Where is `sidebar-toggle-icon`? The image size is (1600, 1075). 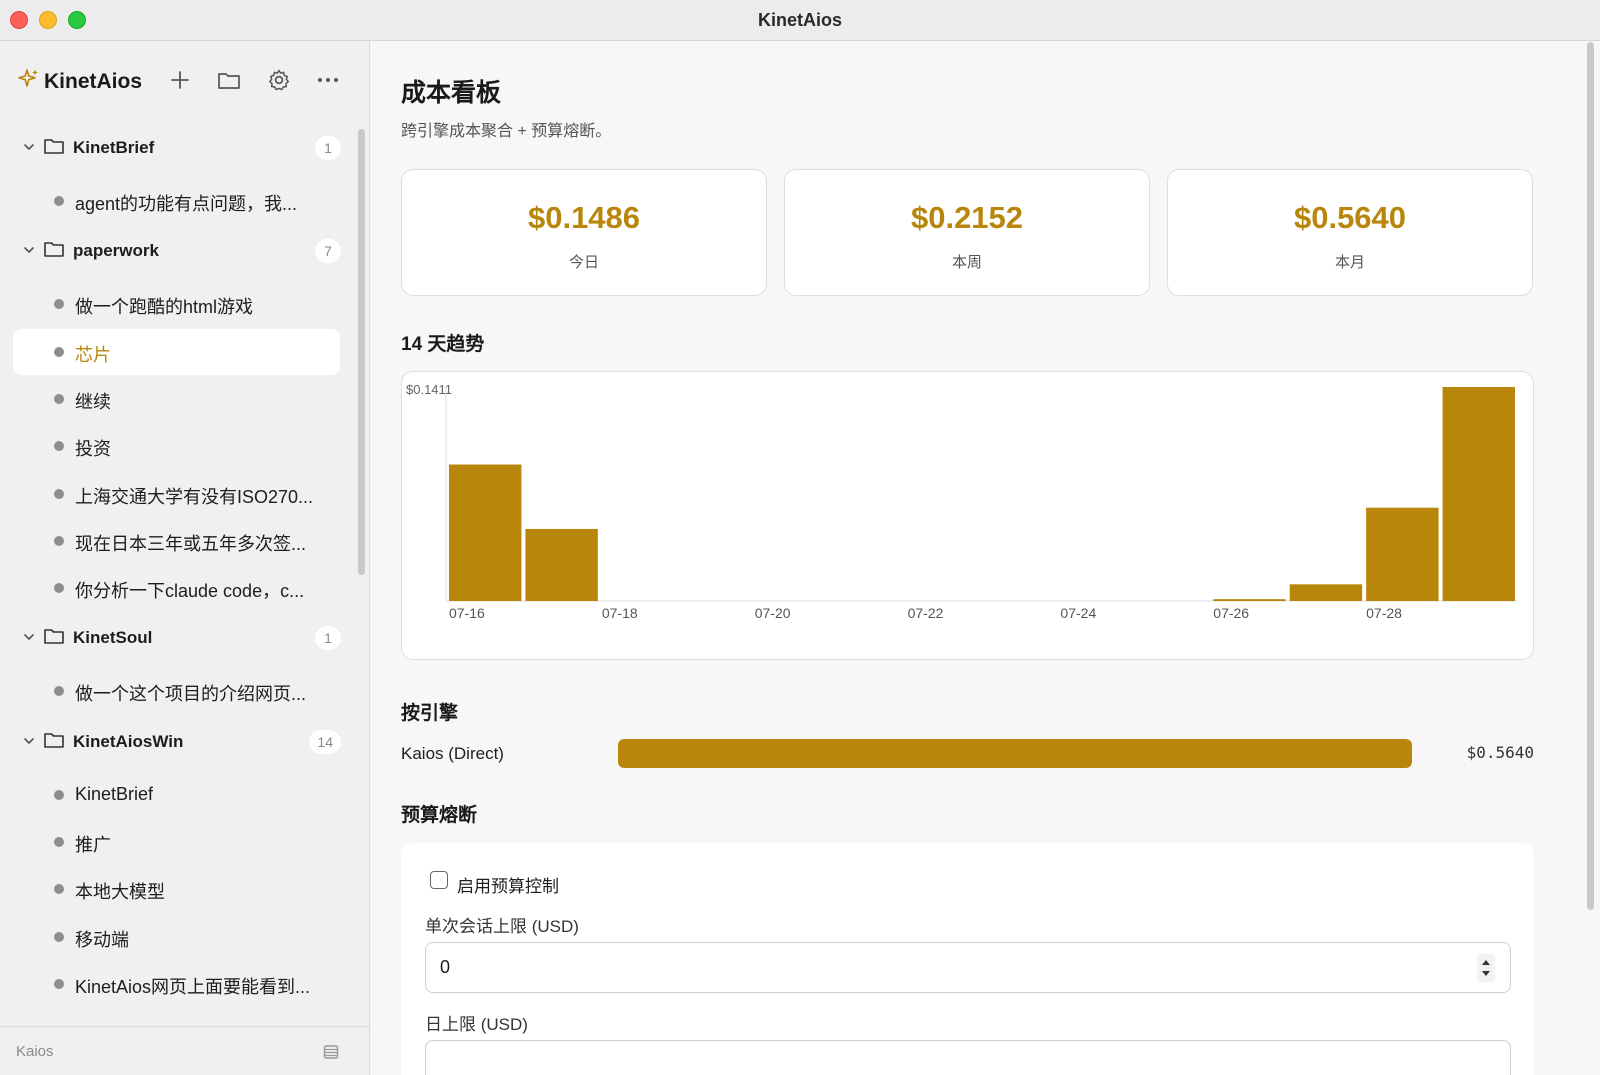
sidebar-toggle-icon is located at coordinates (331, 1052).